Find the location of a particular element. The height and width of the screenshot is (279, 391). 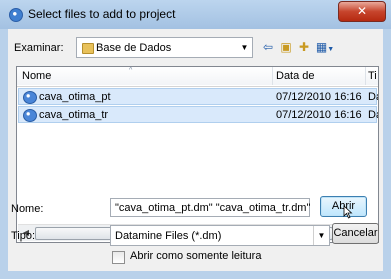

readonly-label: Abrir como somente leitura is located at coordinates (196, 256).